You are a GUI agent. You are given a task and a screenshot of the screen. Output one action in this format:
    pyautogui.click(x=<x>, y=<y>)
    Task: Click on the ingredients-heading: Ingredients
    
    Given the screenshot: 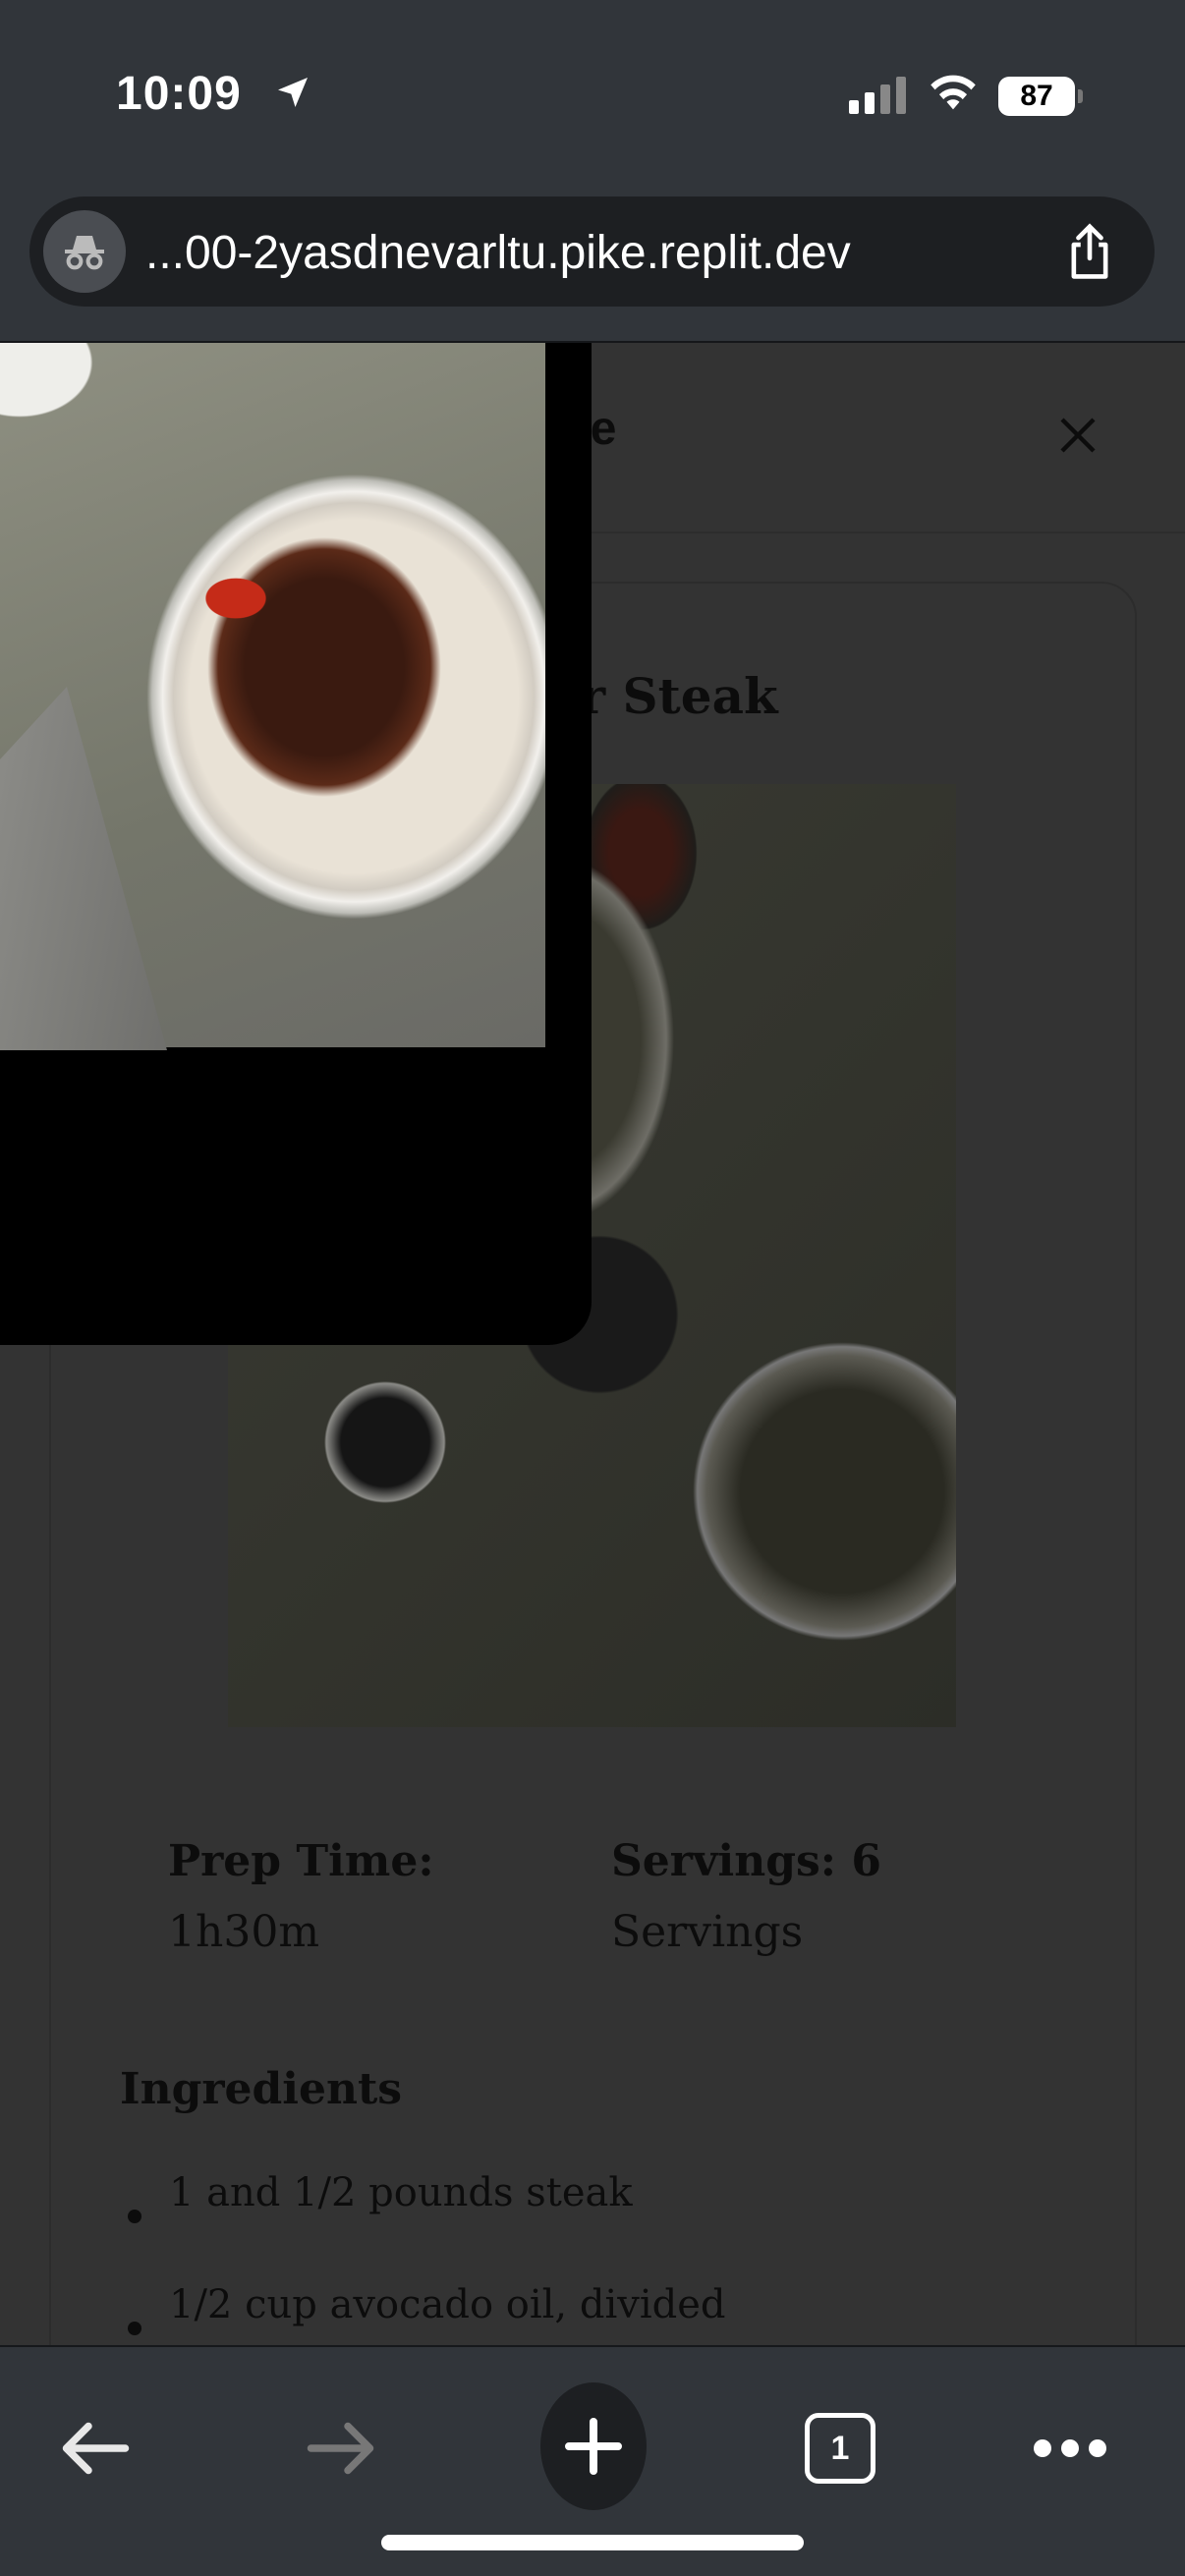 What is the action you would take?
    pyautogui.click(x=261, y=2089)
    